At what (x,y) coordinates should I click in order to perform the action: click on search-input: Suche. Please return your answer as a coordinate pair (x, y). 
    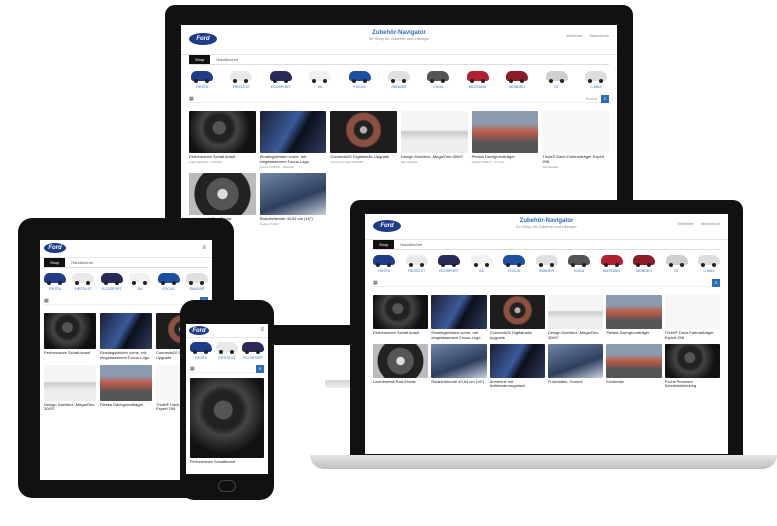
    Looking at the image, I should click on (591, 98).